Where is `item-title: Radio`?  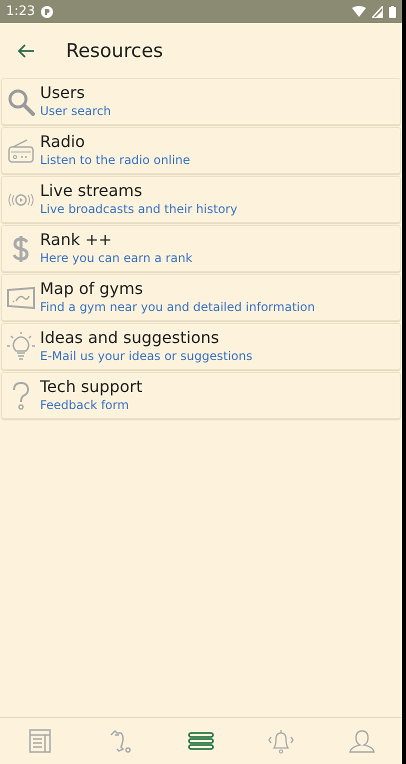
item-title: Radio is located at coordinates (63, 142).